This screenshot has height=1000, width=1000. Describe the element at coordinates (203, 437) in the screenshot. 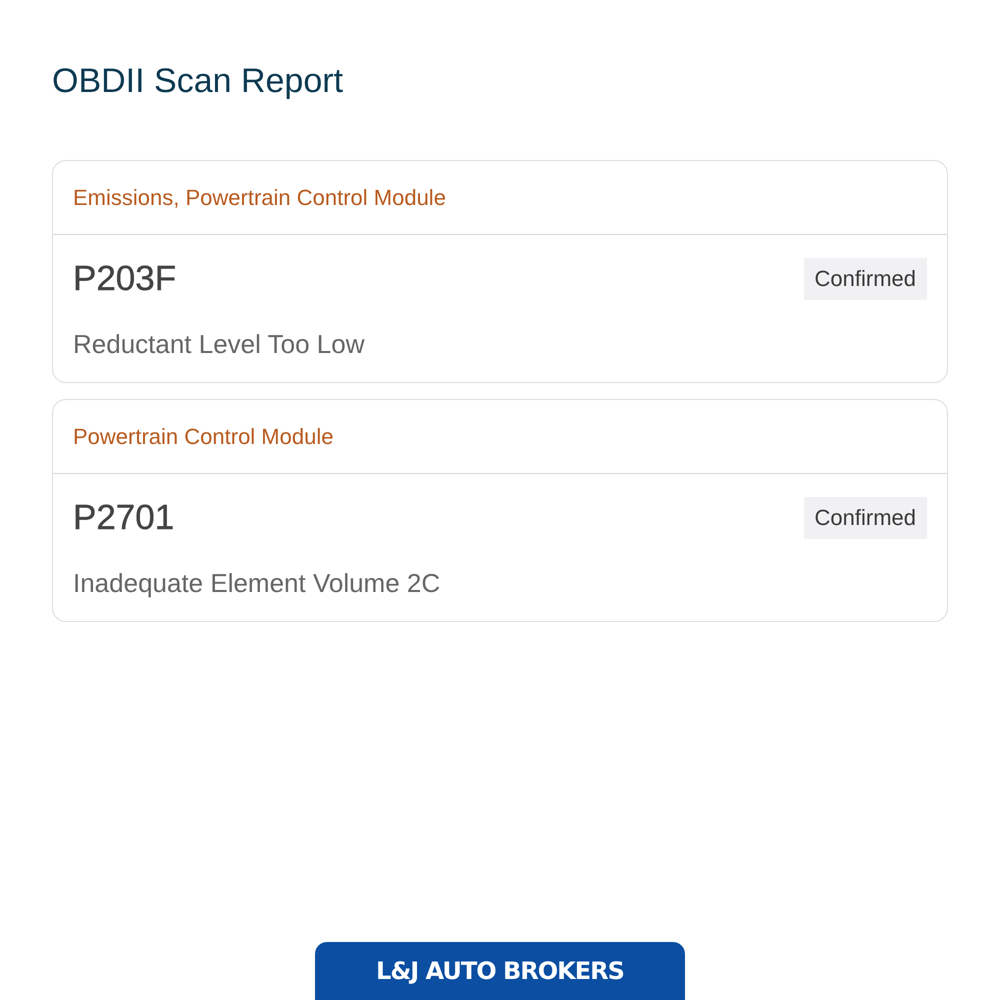

I see `module-label: Powertrain Control Module` at that location.